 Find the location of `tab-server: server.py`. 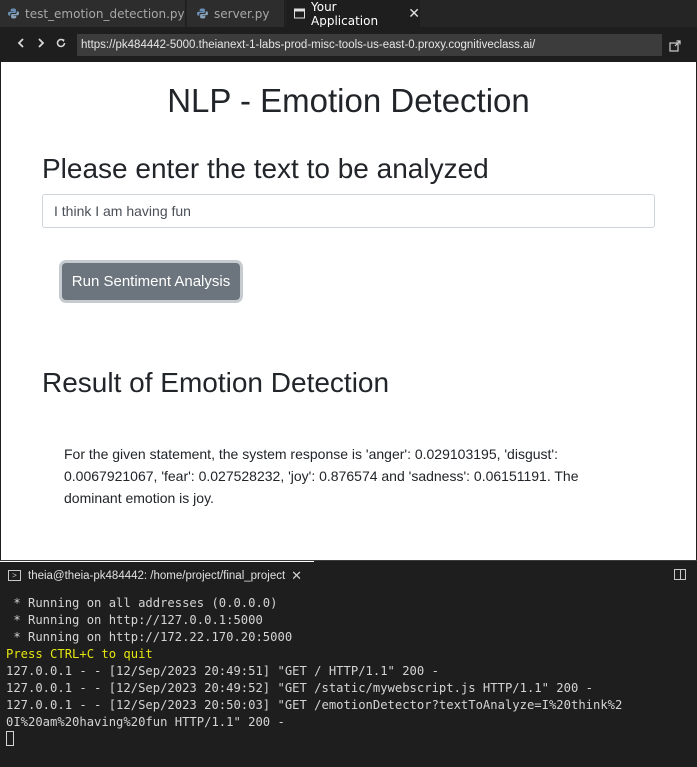

tab-server: server.py is located at coordinates (236, 13).